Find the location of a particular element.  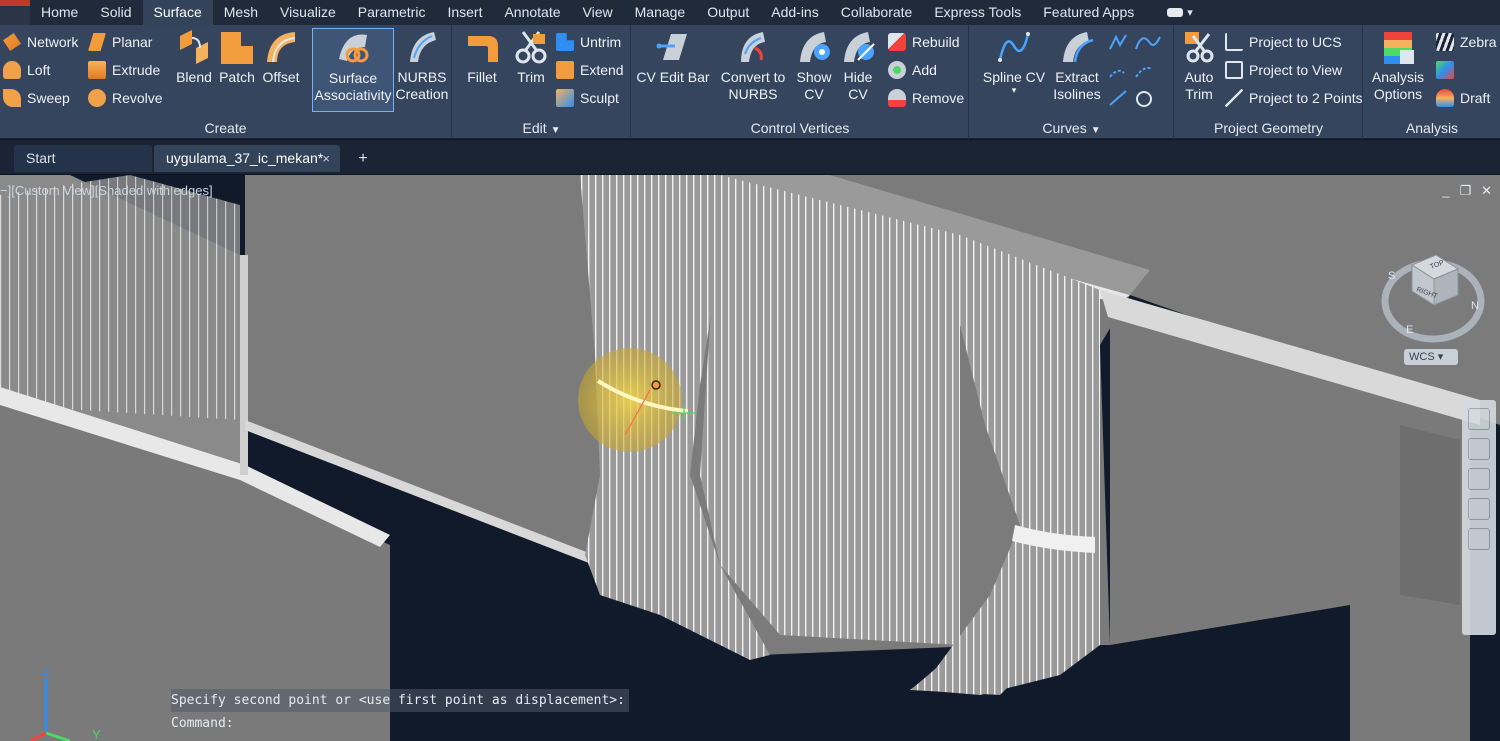

panel-title-edit: Edit ▼ is located at coordinates (541, 128).